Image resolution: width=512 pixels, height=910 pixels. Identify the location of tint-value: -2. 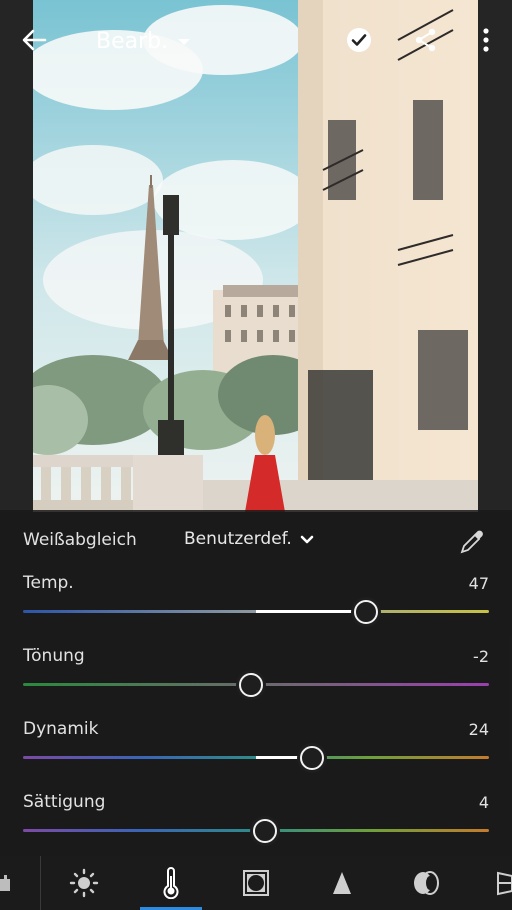
(481, 656).